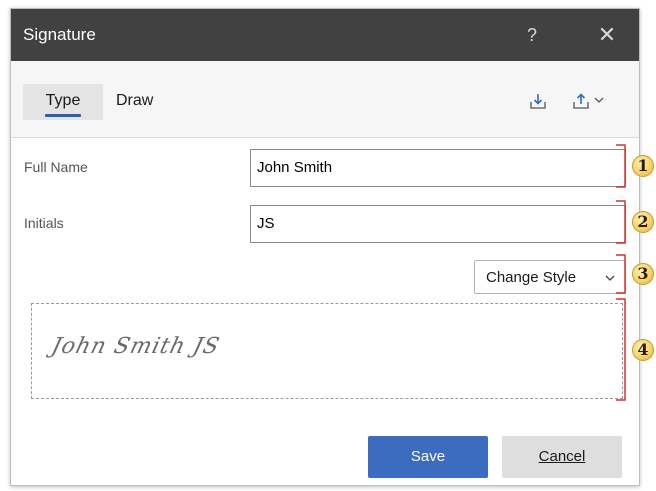 Image resolution: width=656 pixels, height=491 pixels. What do you see at coordinates (643, 222) in the screenshot?
I see `callout-badge-2: 2` at bounding box center [643, 222].